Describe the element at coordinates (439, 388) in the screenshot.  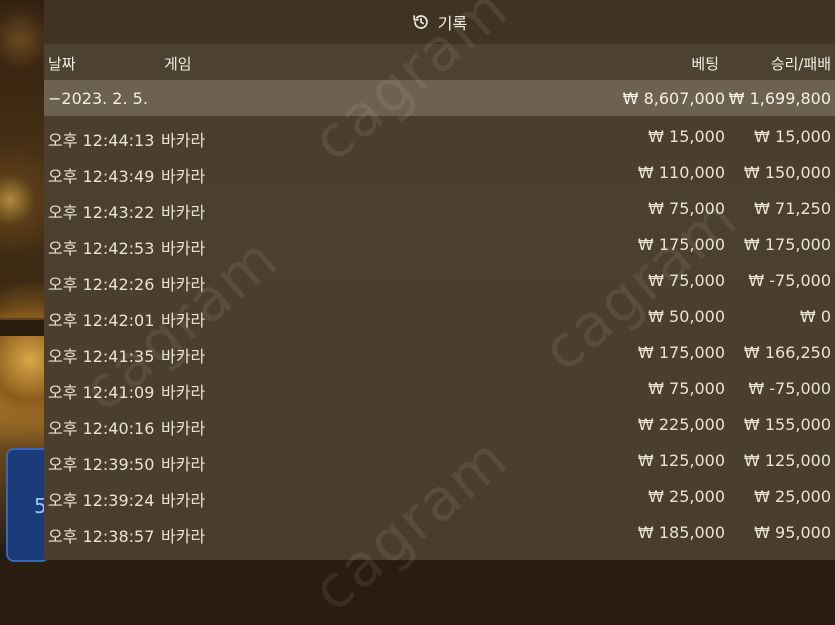
I see `table-row: 오후 12:41:09 바카라 ₩ 75,000 ₩ -75,000` at that location.